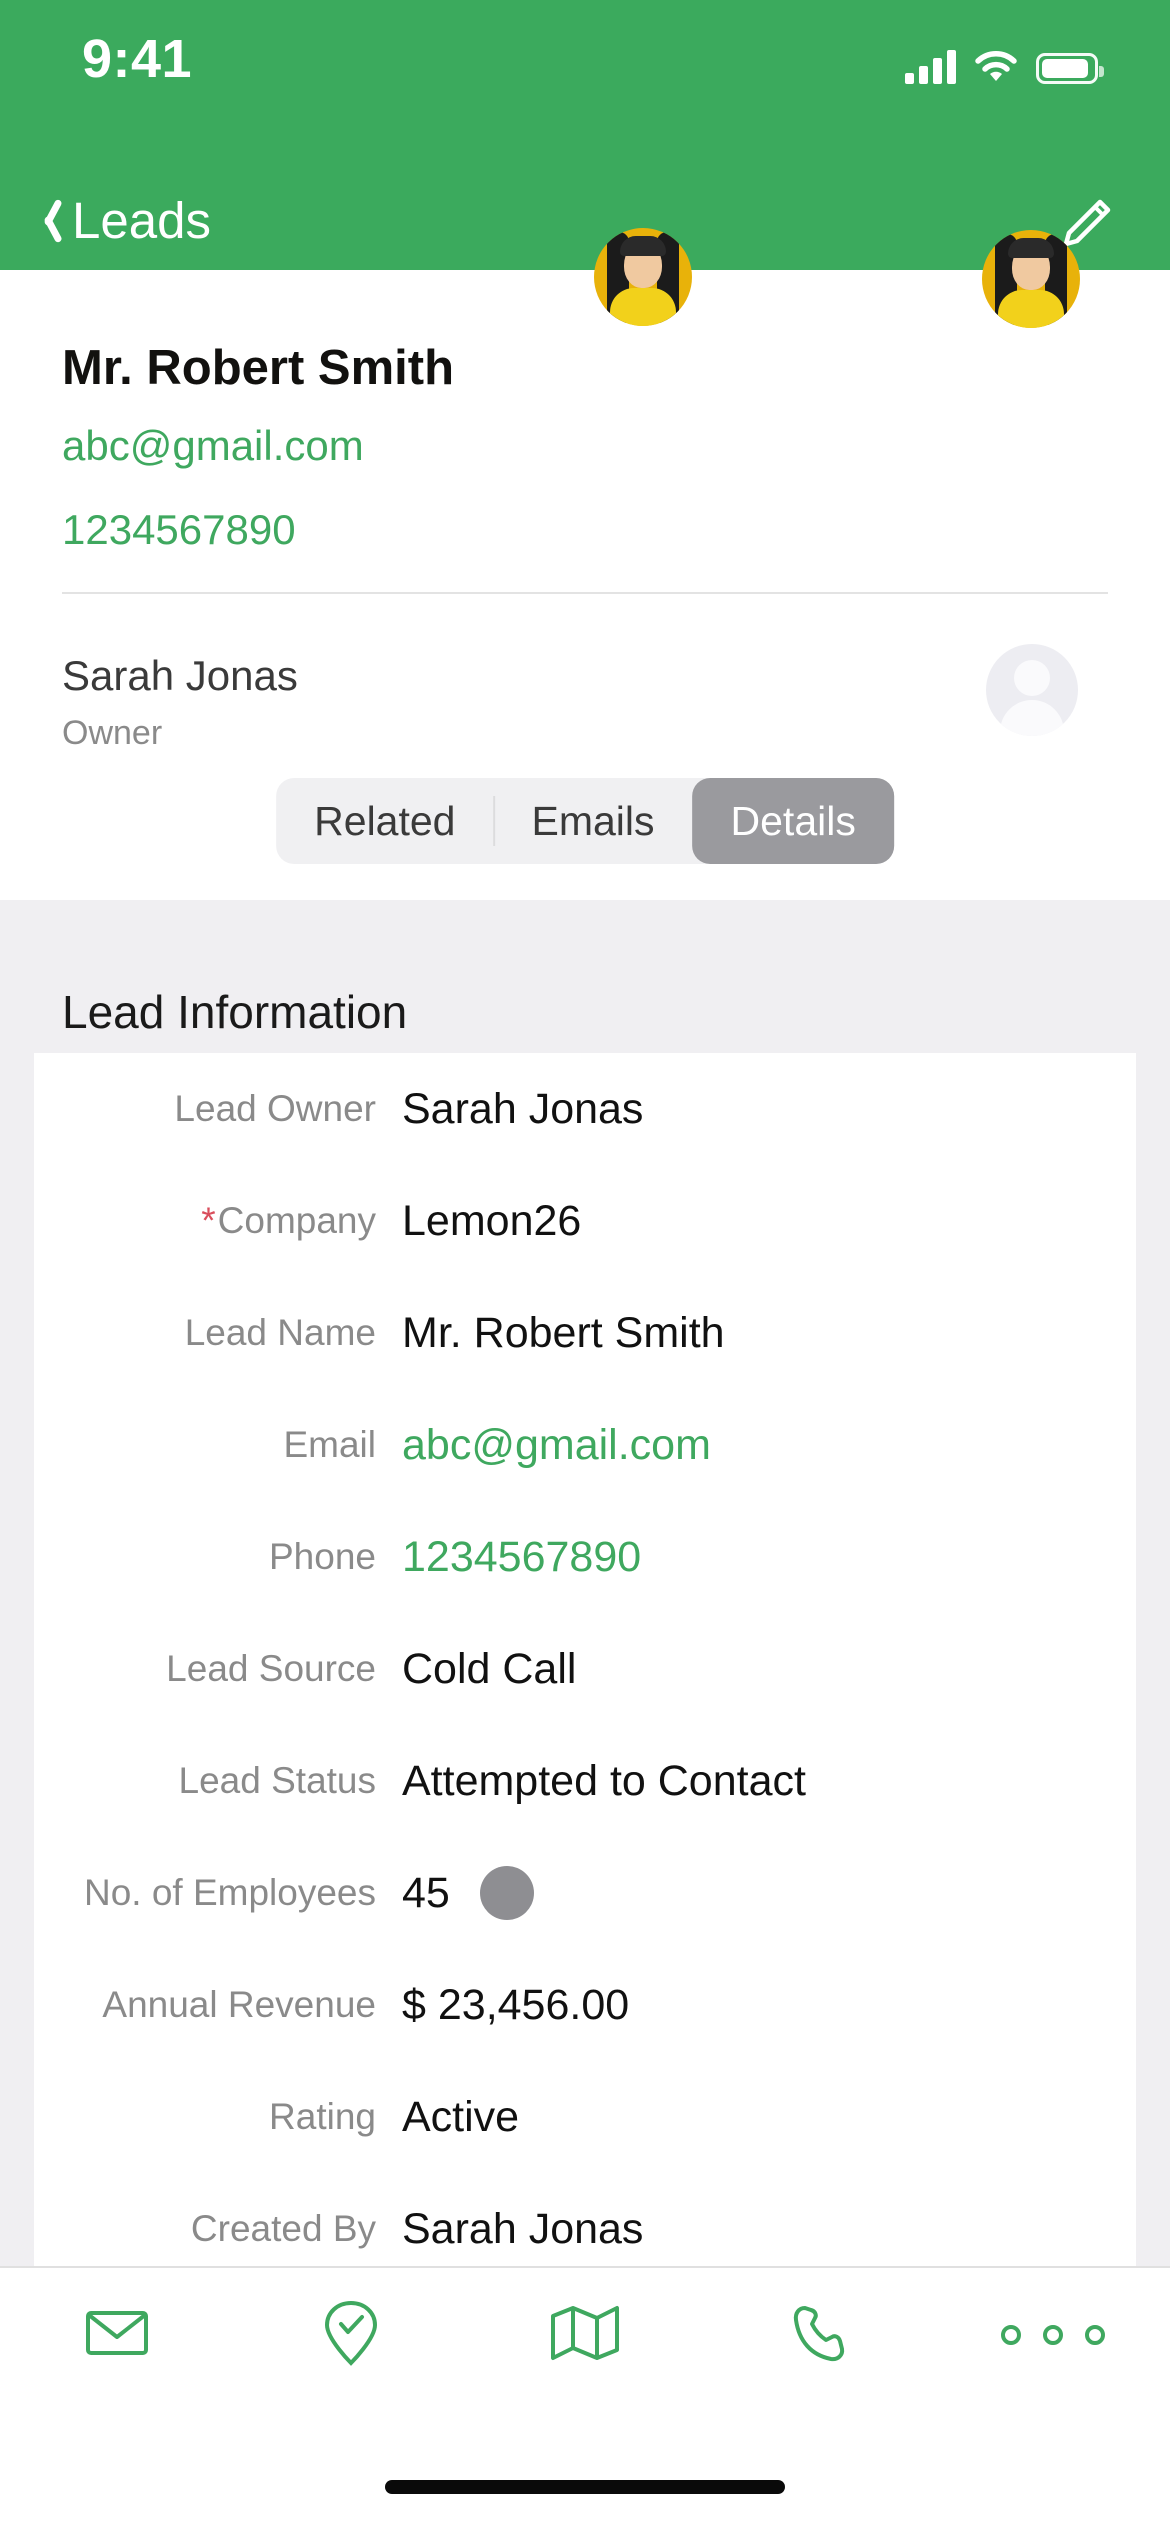 The width and height of the screenshot is (1170, 2532). What do you see at coordinates (492, 1220) in the screenshot?
I see `field-value: Lemon26` at bounding box center [492, 1220].